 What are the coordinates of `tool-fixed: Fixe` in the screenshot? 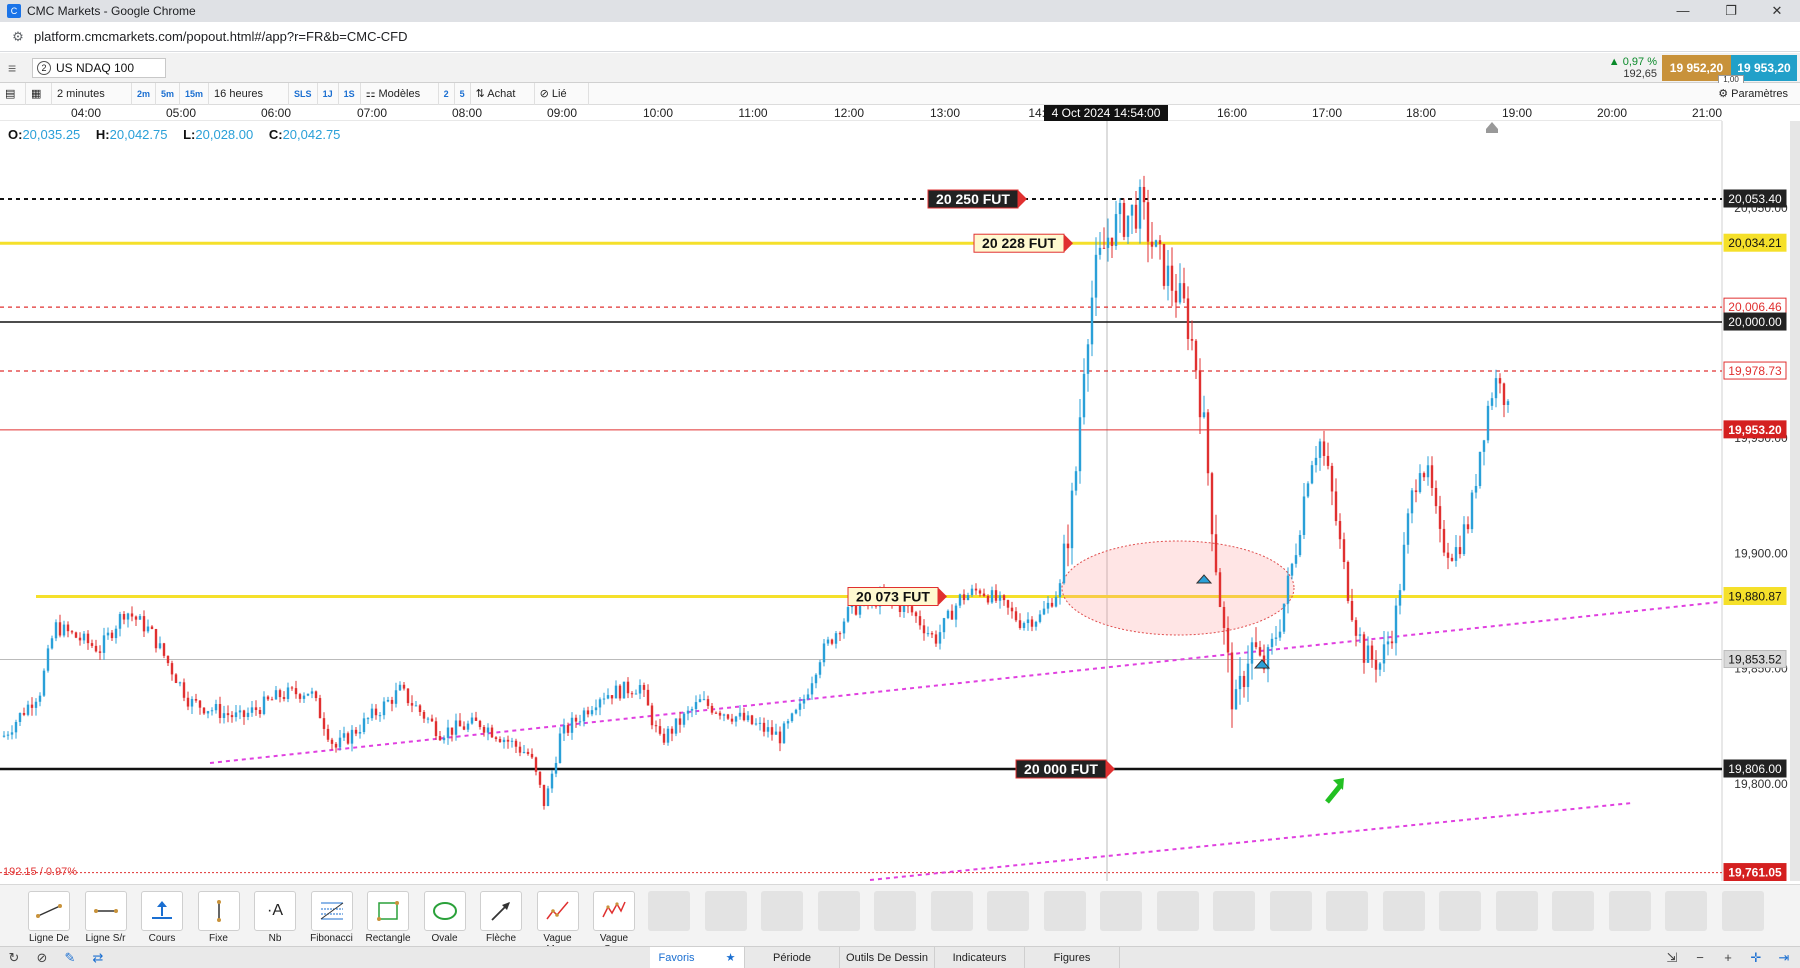 It's located at (219, 917).